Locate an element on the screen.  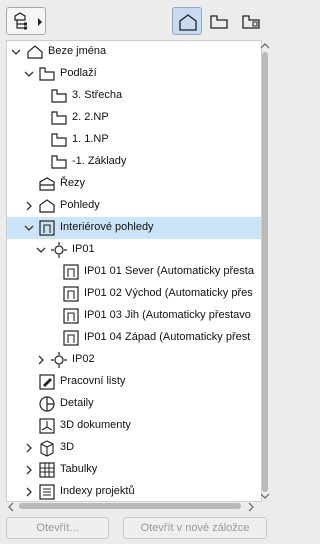
tree-label: IP01 02 Východ (Automaticky přes is located at coordinates (168, 293).